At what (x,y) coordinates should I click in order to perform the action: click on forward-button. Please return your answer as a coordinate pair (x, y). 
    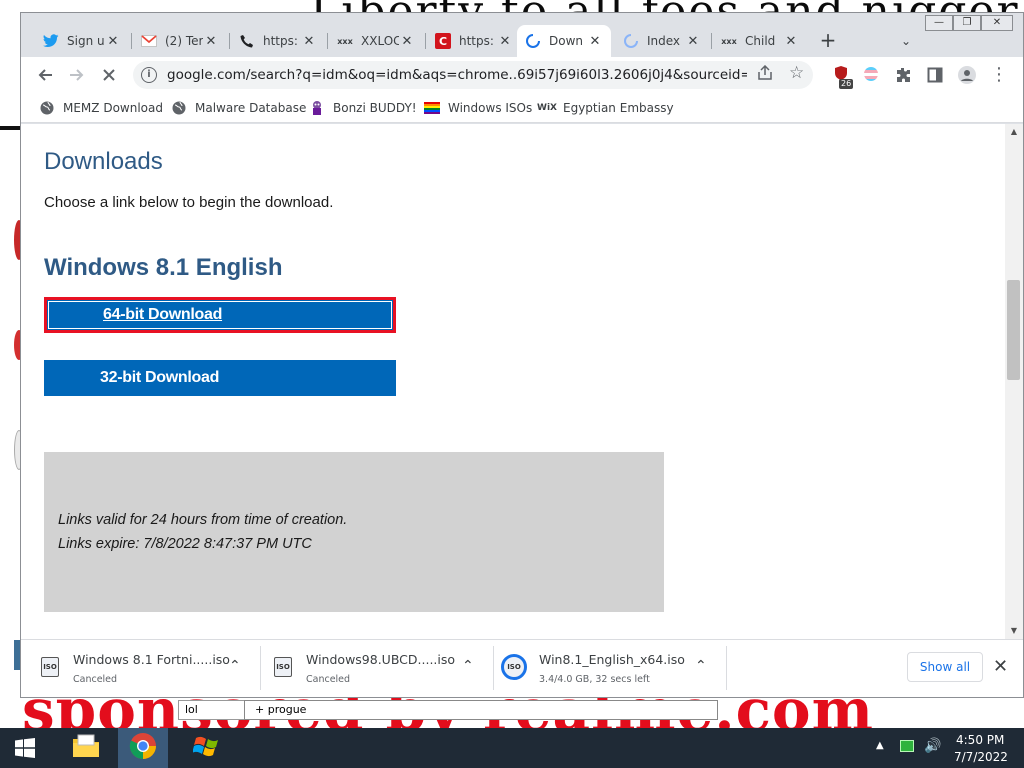
    Looking at the image, I should click on (77, 75).